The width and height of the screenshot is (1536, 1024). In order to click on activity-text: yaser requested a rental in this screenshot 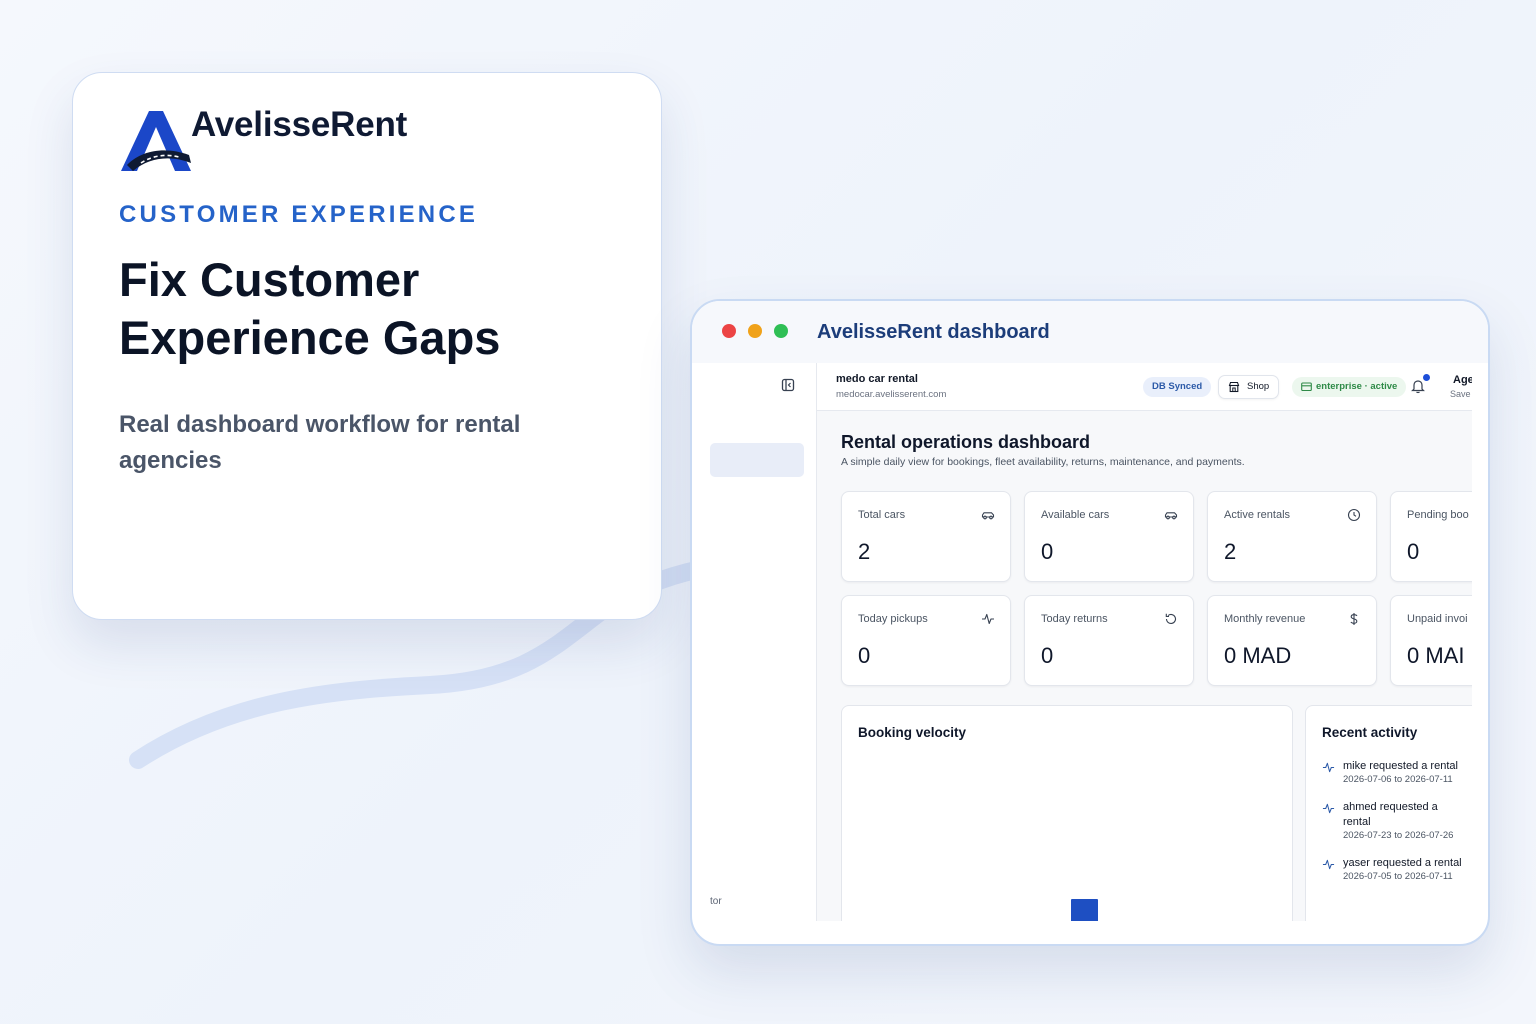, I will do `click(1402, 863)`.